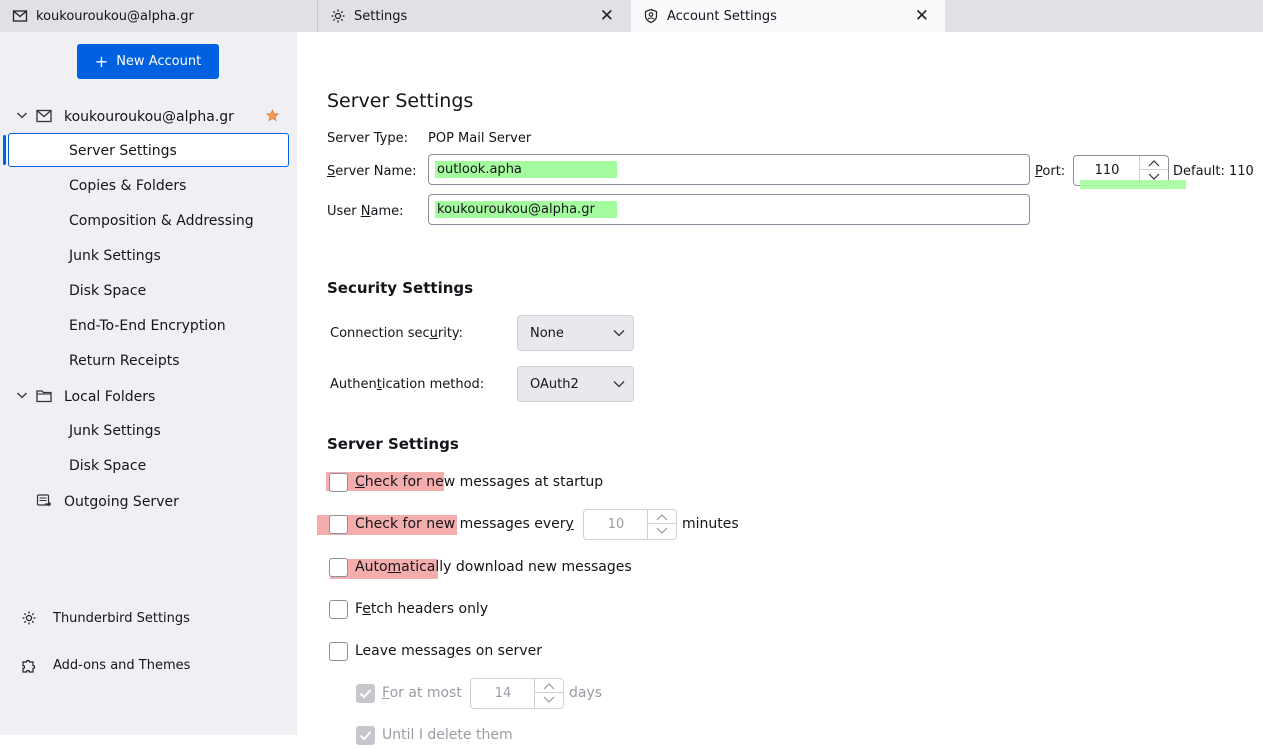  Describe the element at coordinates (371, 567) in the screenshot. I see `auto-download-label-pre: Auto` at that location.